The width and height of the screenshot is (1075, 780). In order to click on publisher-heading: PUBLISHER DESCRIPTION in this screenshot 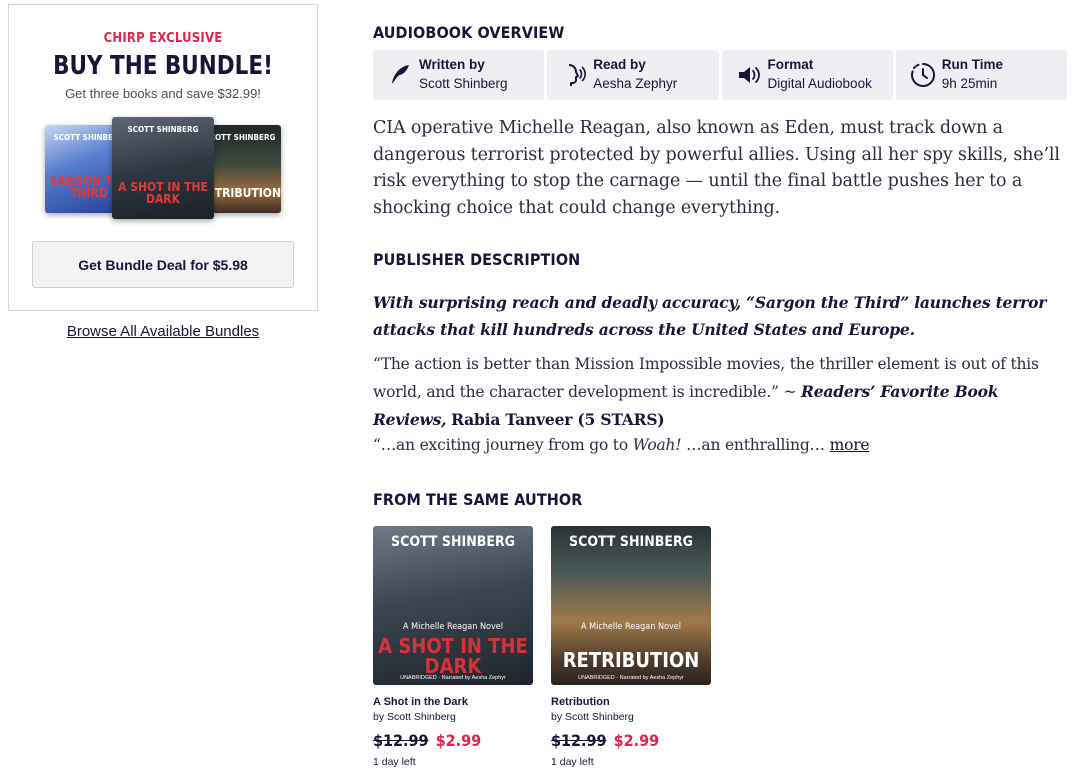, I will do `click(477, 259)`.